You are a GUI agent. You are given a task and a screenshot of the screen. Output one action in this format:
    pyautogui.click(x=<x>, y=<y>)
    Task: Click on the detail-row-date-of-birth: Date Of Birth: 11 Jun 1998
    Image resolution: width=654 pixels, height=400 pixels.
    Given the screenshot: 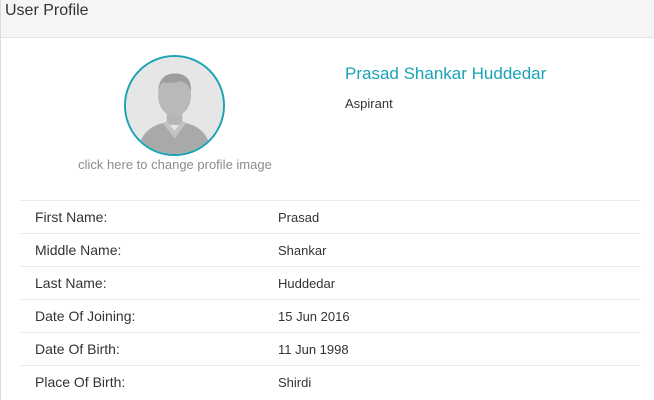 What is the action you would take?
    pyautogui.click(x=330, y=348)
    